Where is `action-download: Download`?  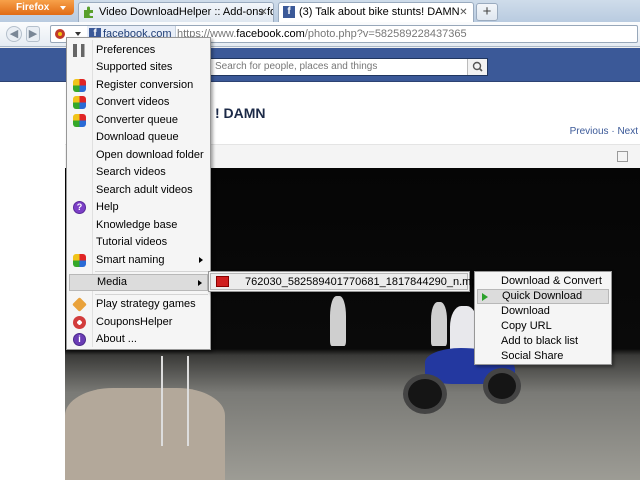 action-download: Download is located at coordinates (543, 311).